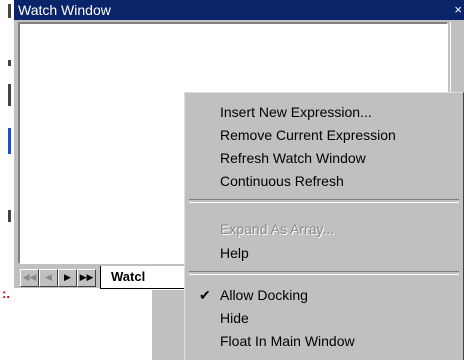 The width and height of the screenshot is (464, 360). Describe the element at coordinates (324, 181) in the screenshot. I see `menu-item-continuous-refresh: Continuous Refresh` at that location.